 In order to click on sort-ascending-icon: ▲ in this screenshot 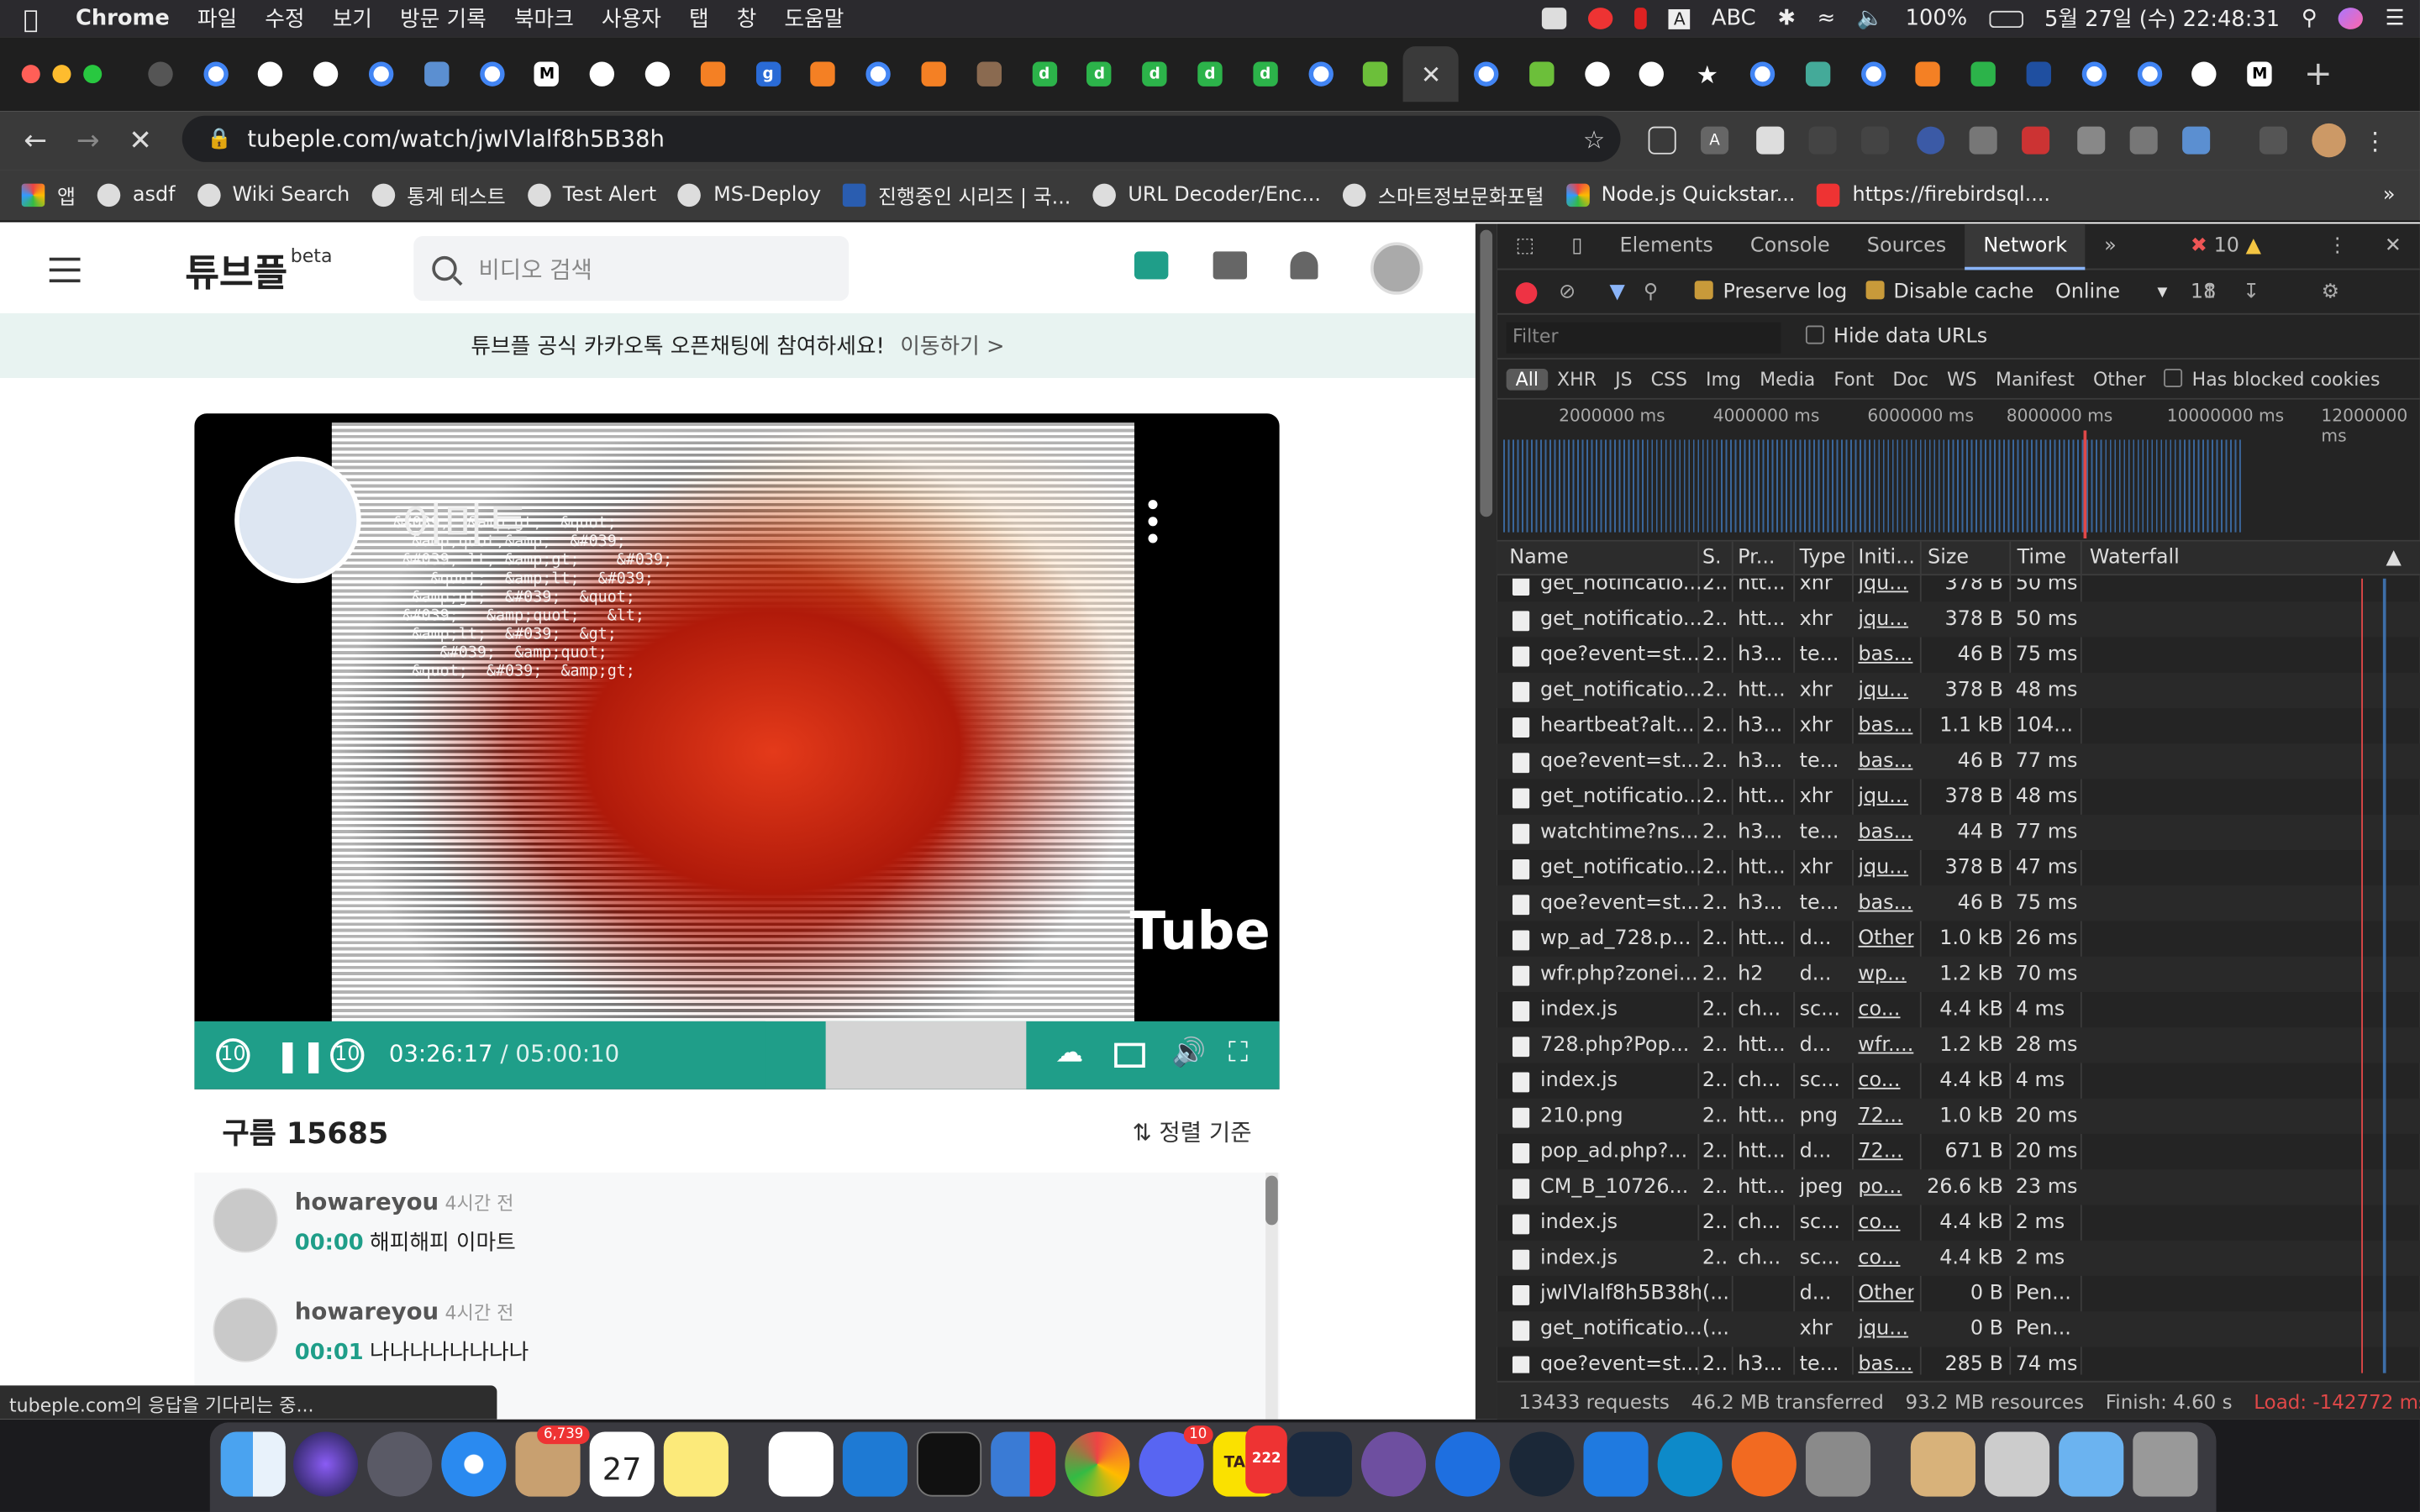, I will do `click(2394, 558)`.